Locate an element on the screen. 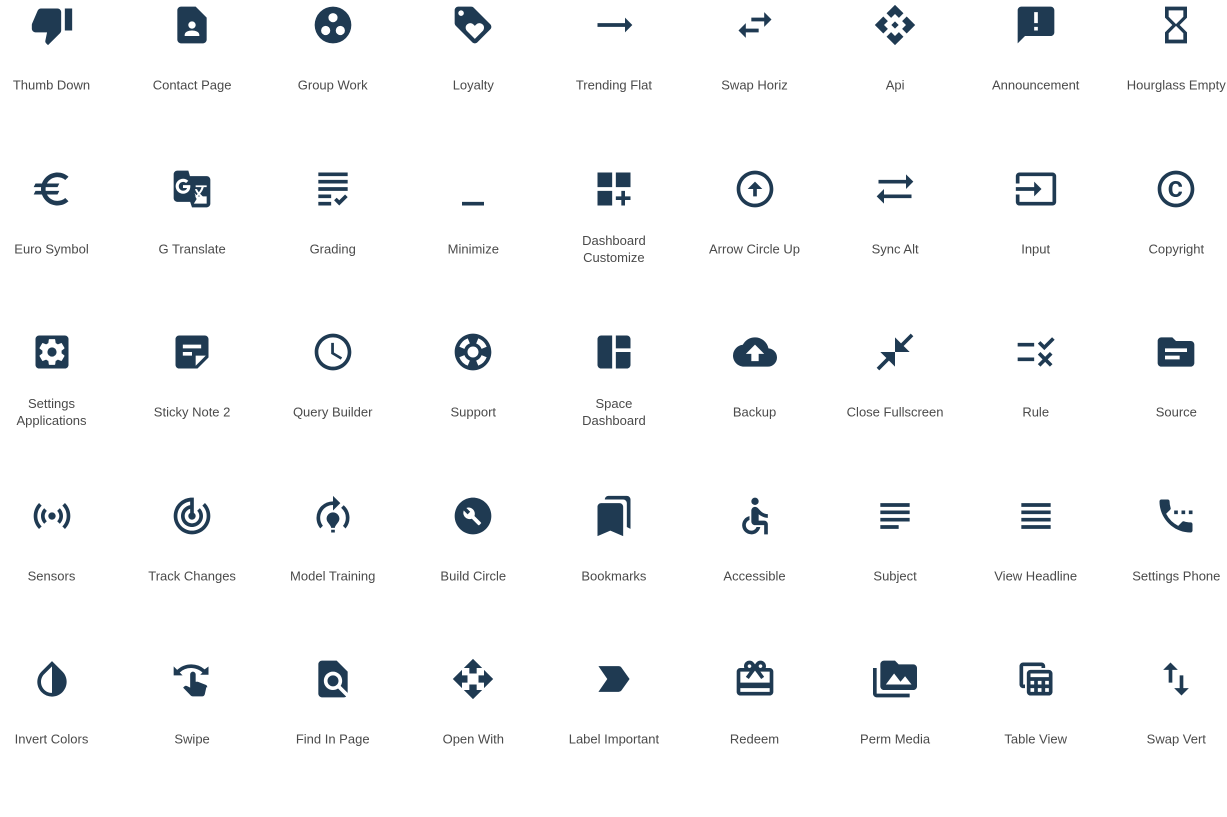 This screenshot has height=817, width=1227. icon-tile-support: Support is located at coordinates (473, 408).